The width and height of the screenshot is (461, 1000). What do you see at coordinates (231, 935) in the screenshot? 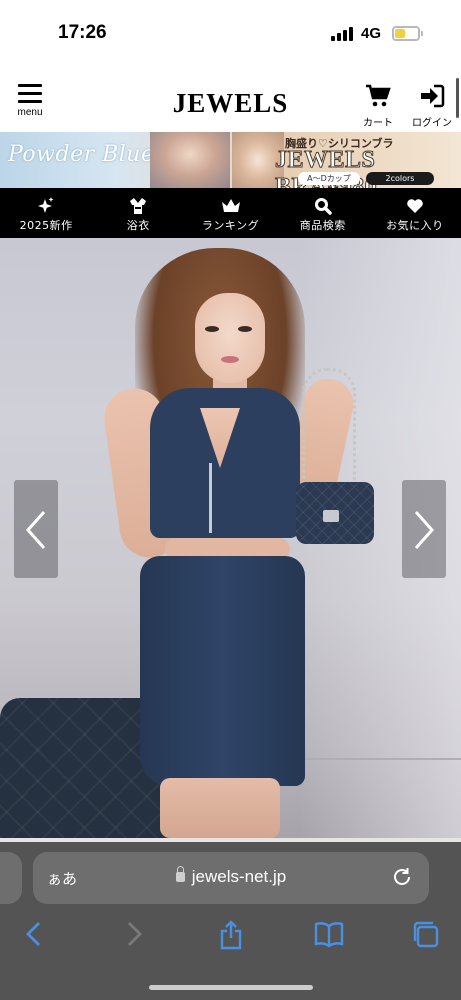
I see `share-icon` at bounding box center [231, 935].